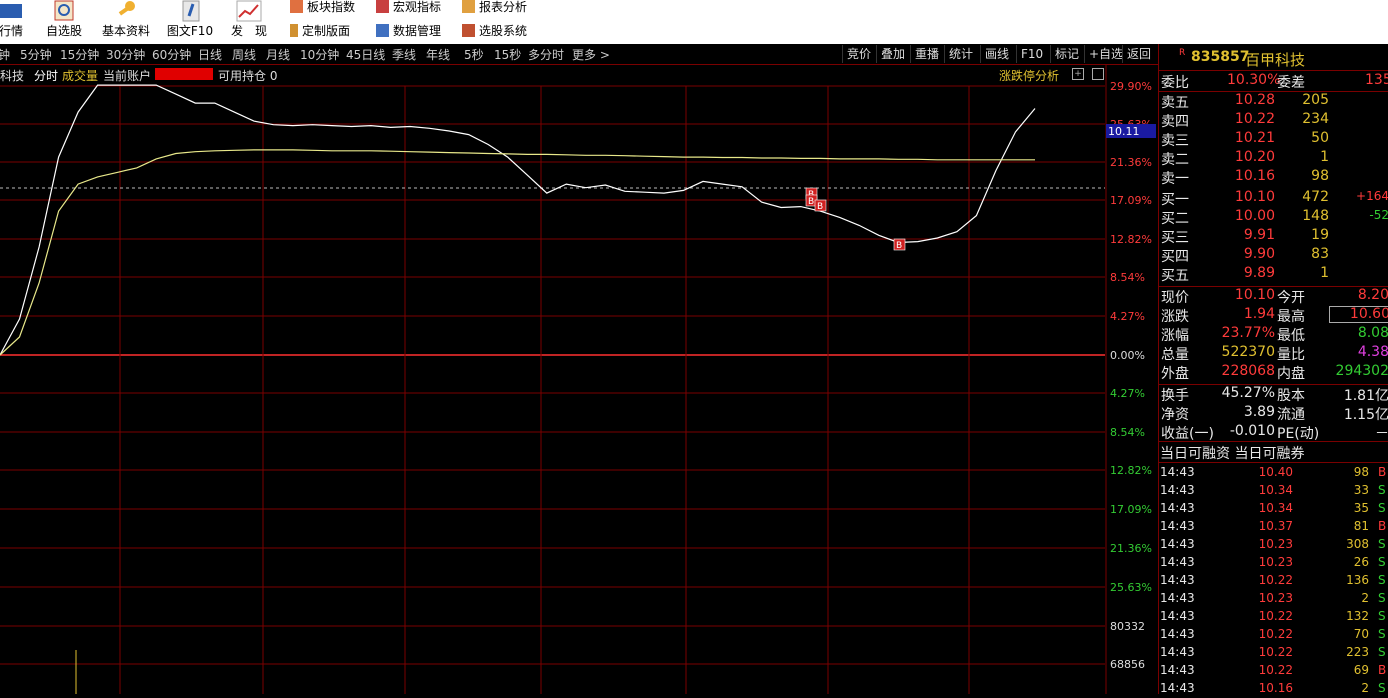 This screenshot has width=1388, height=698. What do you see at coordinates (1175, 219) in the screenshot?
I see `buy-level-label: 买二` at bounding box center [1175, 219].